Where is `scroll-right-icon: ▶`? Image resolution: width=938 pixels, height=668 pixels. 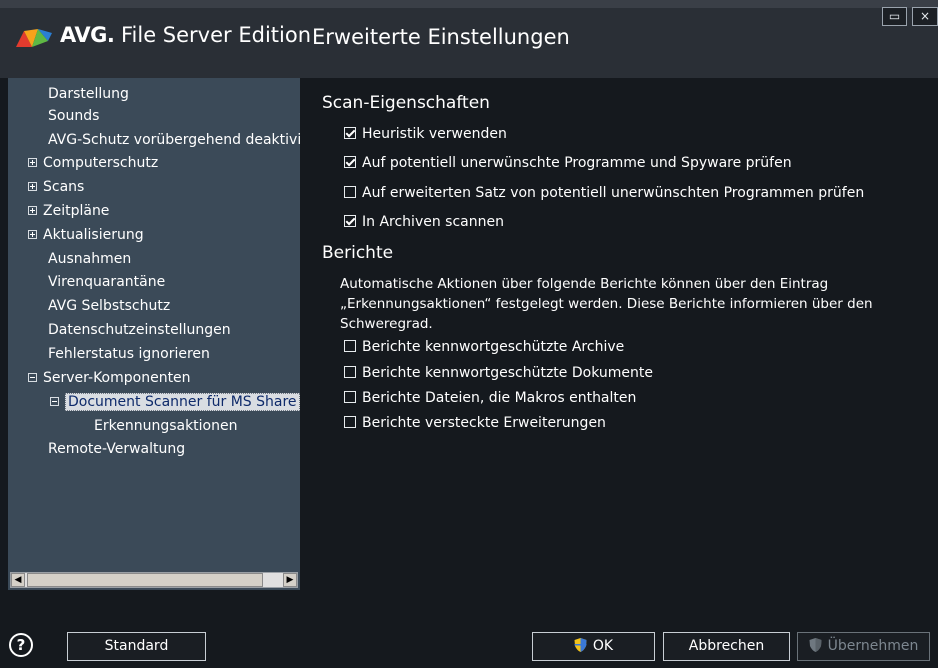
scroll-right-icon: ▶ is located at coordinates (290, 580).